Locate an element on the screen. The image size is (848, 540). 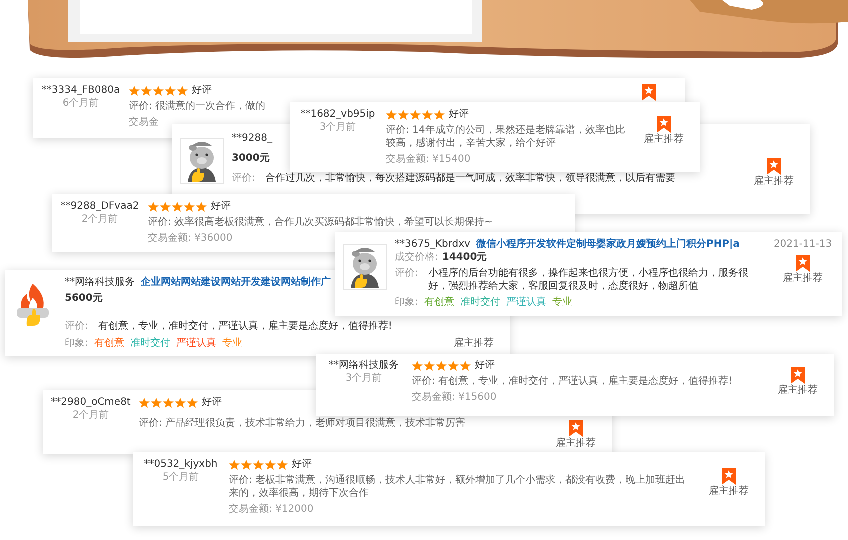
review-text: 合作过几次，非常愉快，每次搭建源码都是一气呵成，效率非常快，领导很满意，以后有需要 is located at coordinates (470, 178).